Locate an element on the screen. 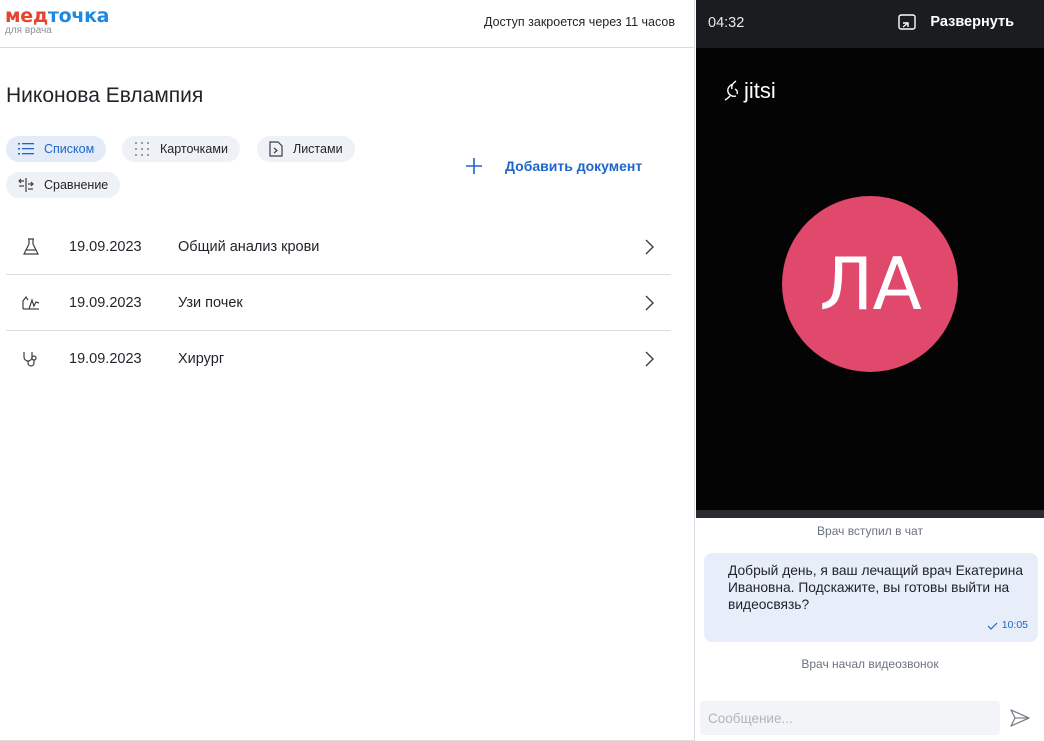  jitsi-wordmark: jitsi is located at coordinates (760, 90).